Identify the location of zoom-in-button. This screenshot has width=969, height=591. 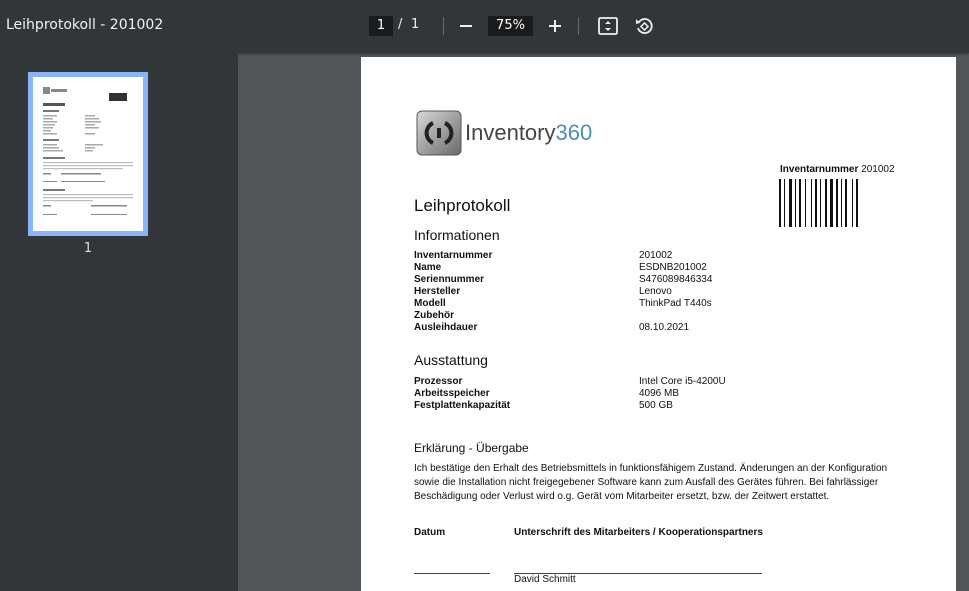
(555, 26).